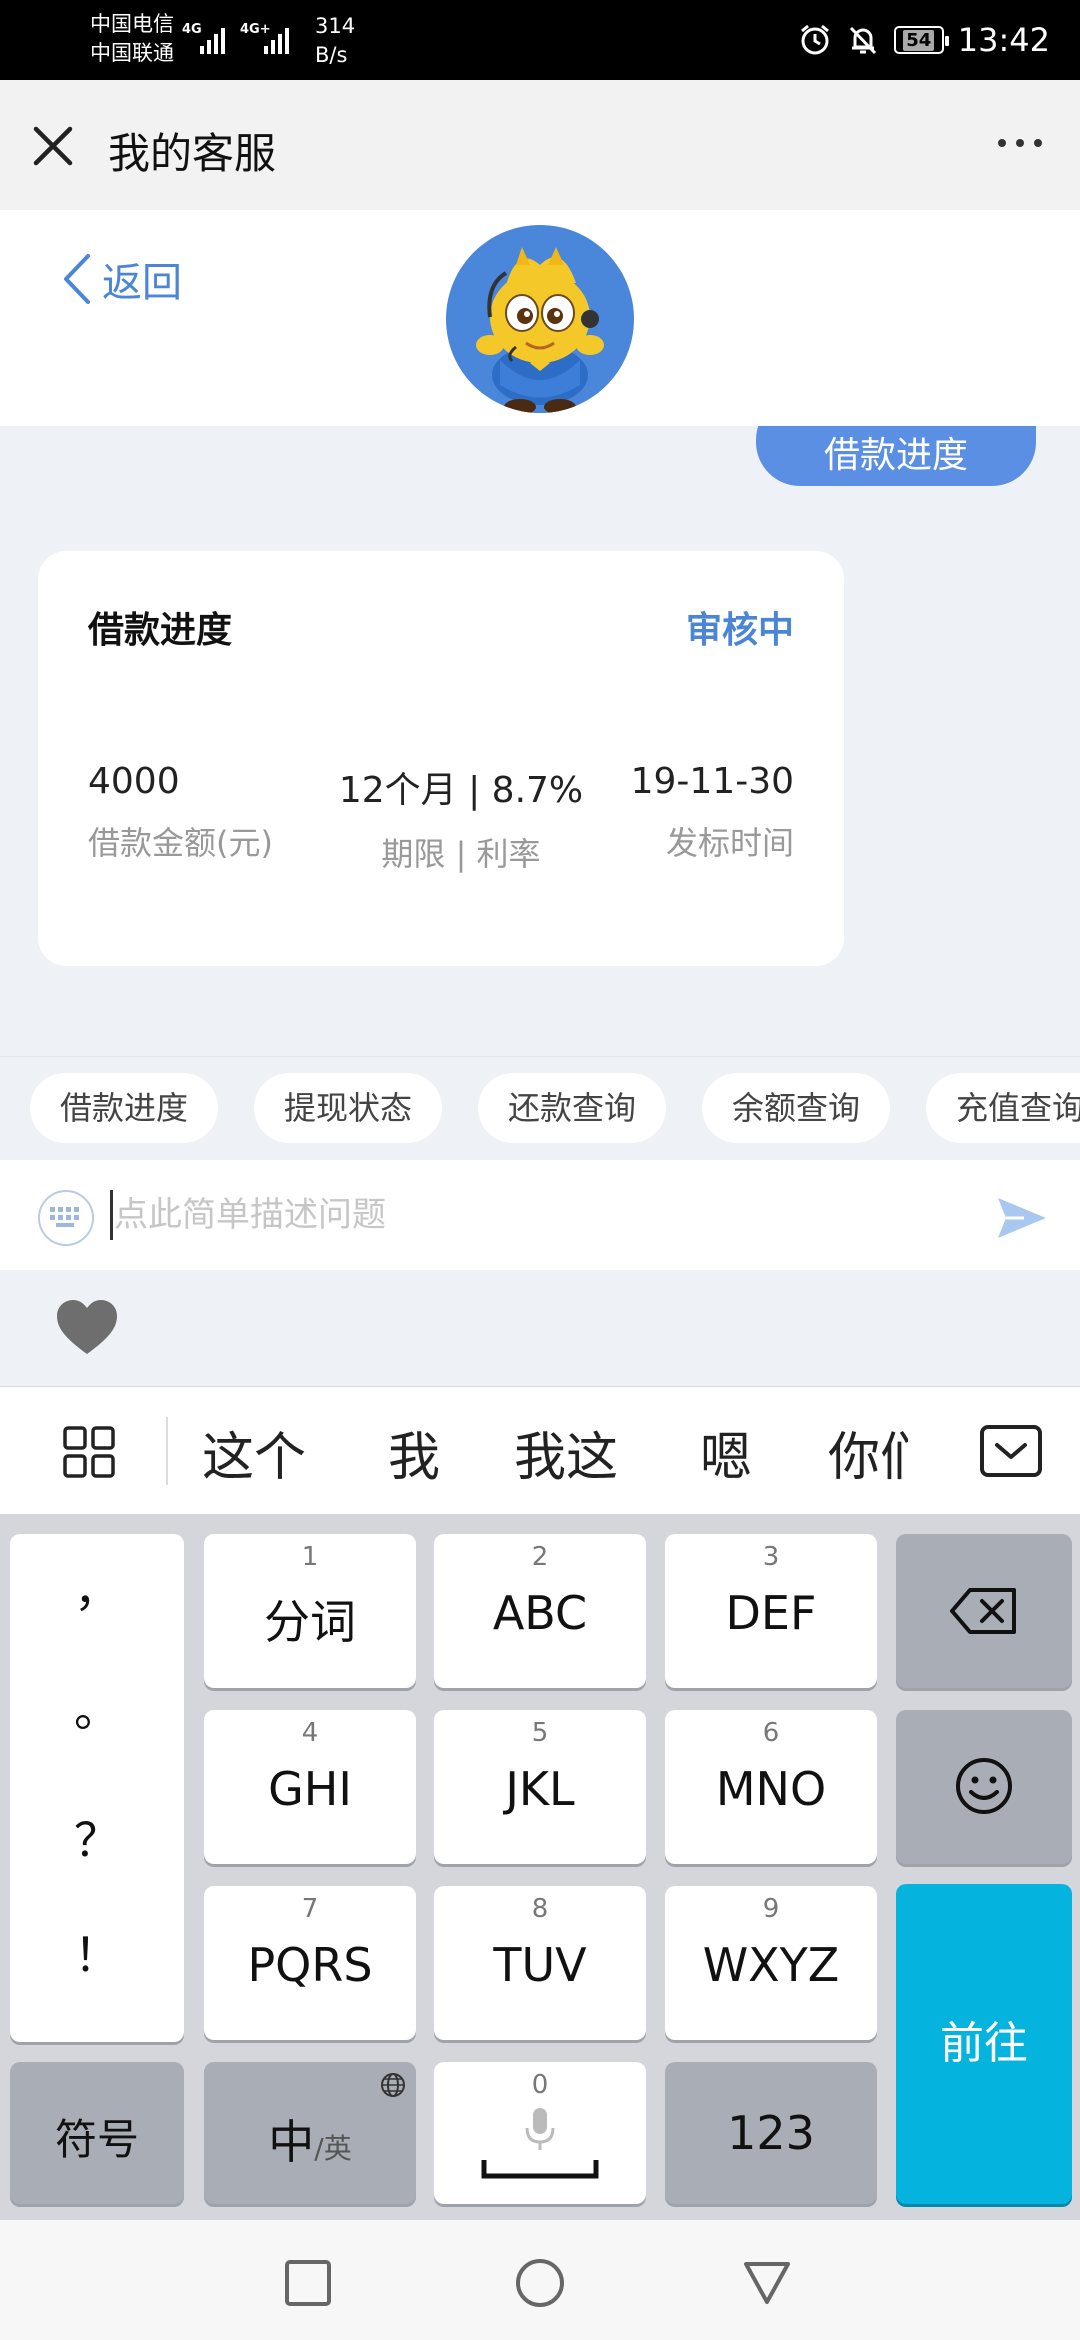 The image size is (1080, 2340). I want to click on speed-value: 314, so click(335, 26).